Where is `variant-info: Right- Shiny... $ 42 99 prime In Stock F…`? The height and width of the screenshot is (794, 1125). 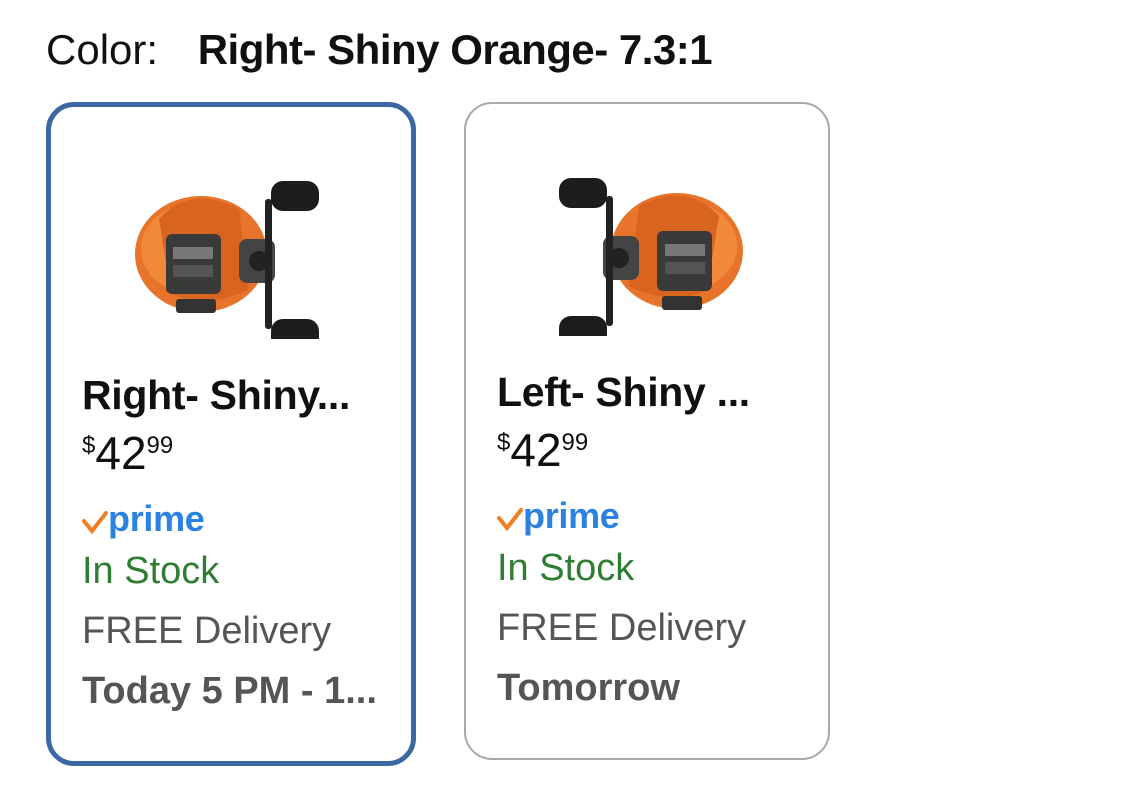 variant-info: Right- Shiny... $ 42 99 prime In Stock F… is located at coordinates (236, 543).